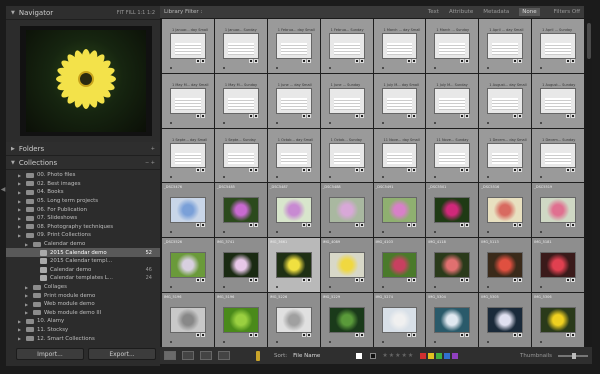  I want to click on folders-header: ▶ Folders +, so click(83, 149).